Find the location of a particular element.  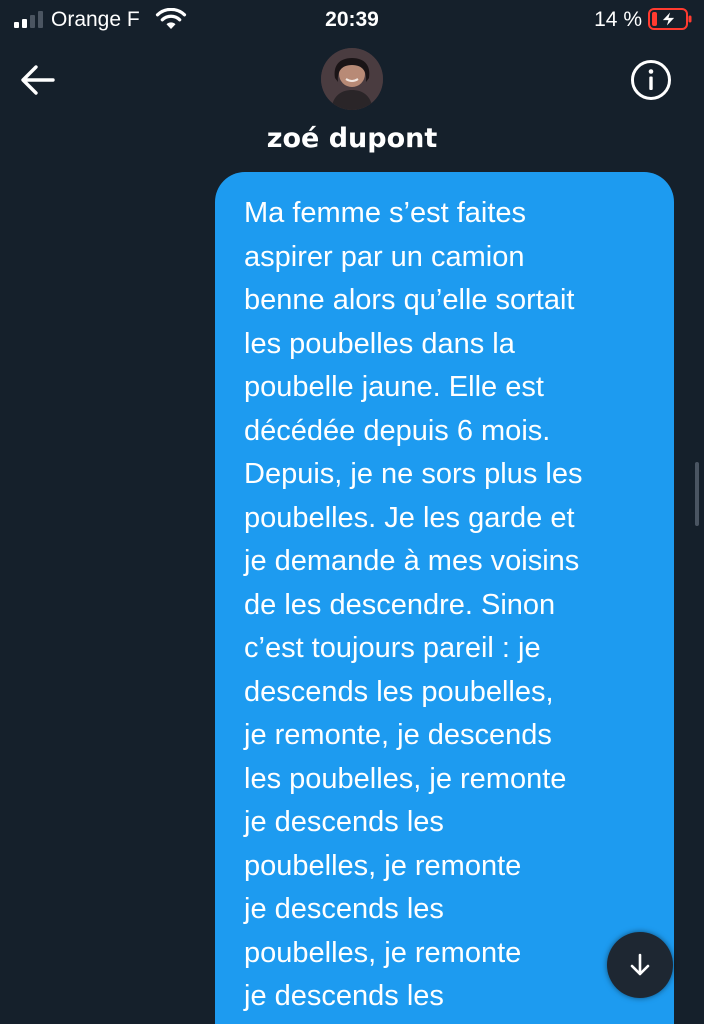

scroll-indicator is located at coordinates (697, 494).